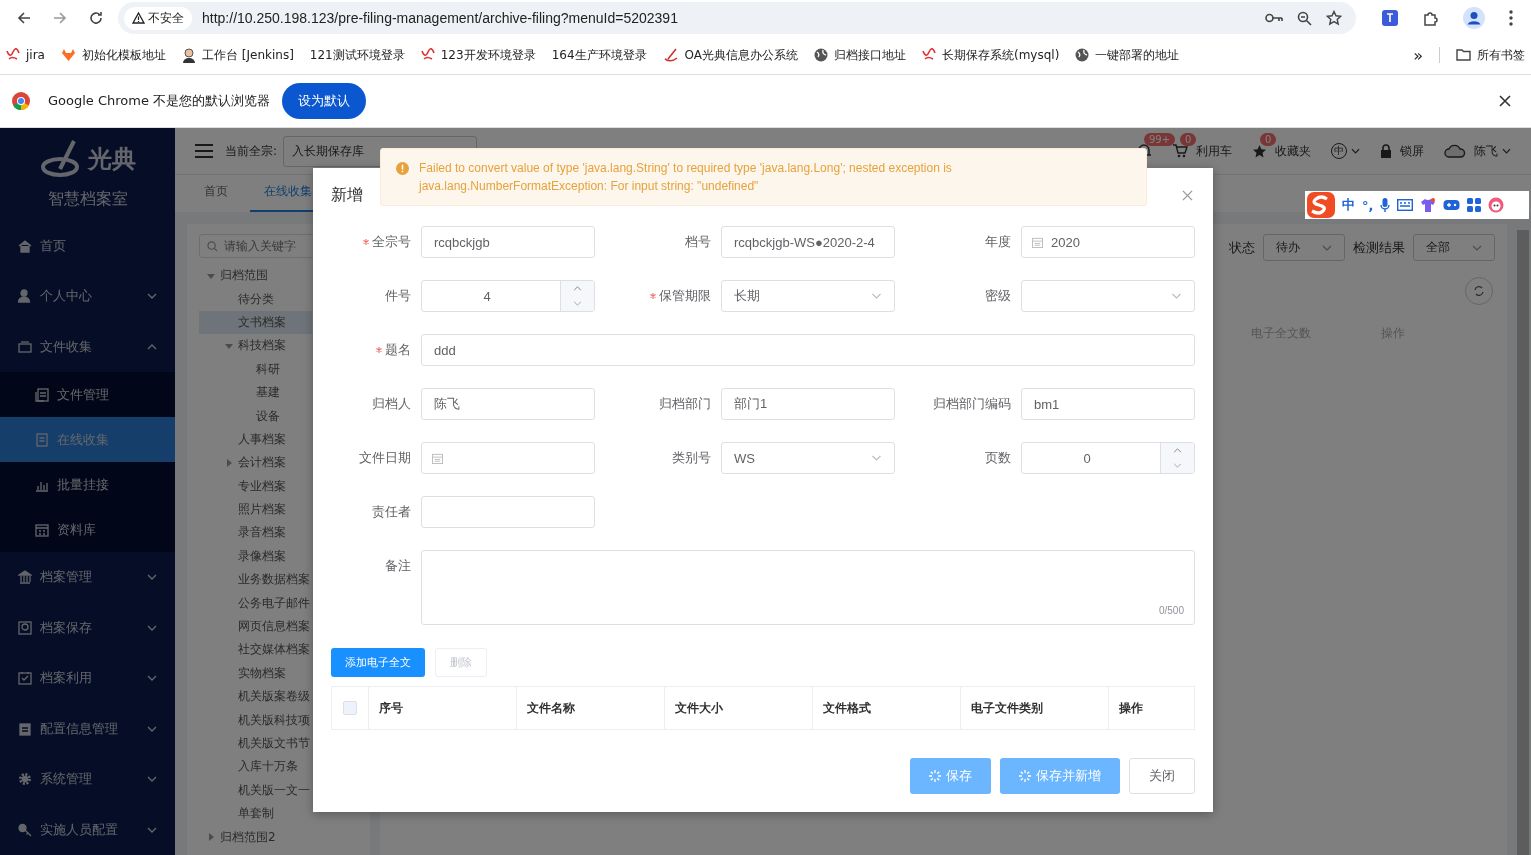 This screenshot has width=1531, height=855. I want to click on field-label: 档号, so click(698, 242).